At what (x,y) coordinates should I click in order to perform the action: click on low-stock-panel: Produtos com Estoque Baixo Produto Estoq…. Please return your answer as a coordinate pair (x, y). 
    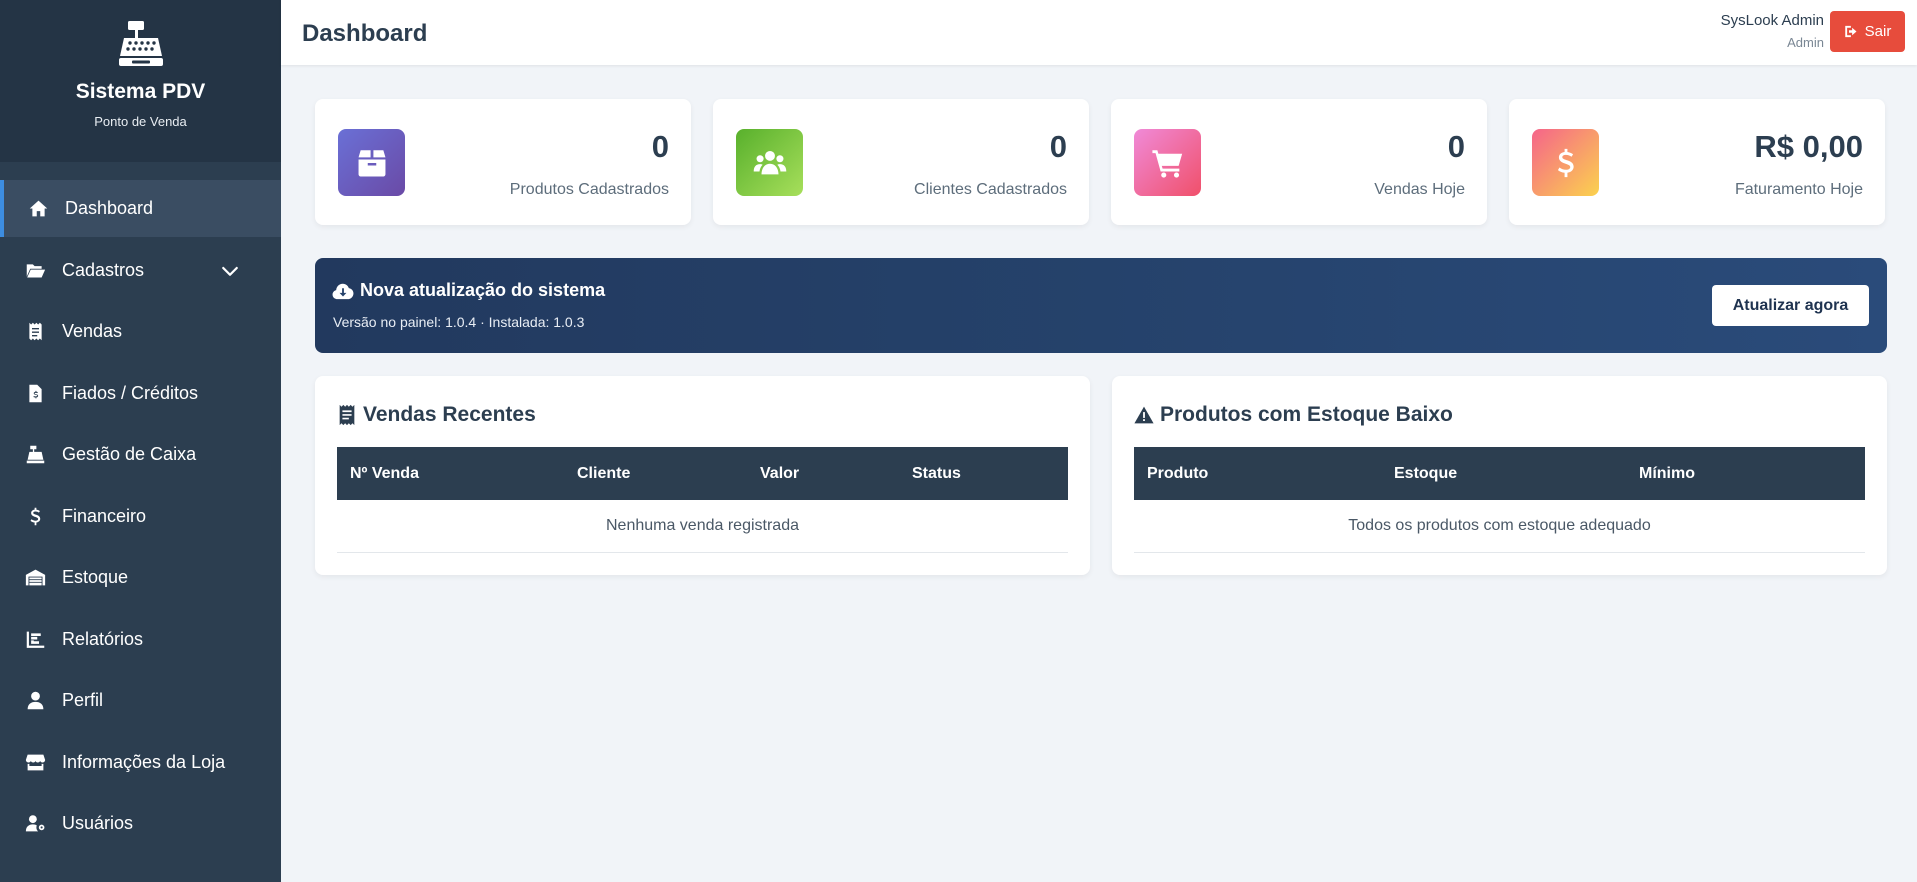
    Looking at the image, I should click on (1499, 475).